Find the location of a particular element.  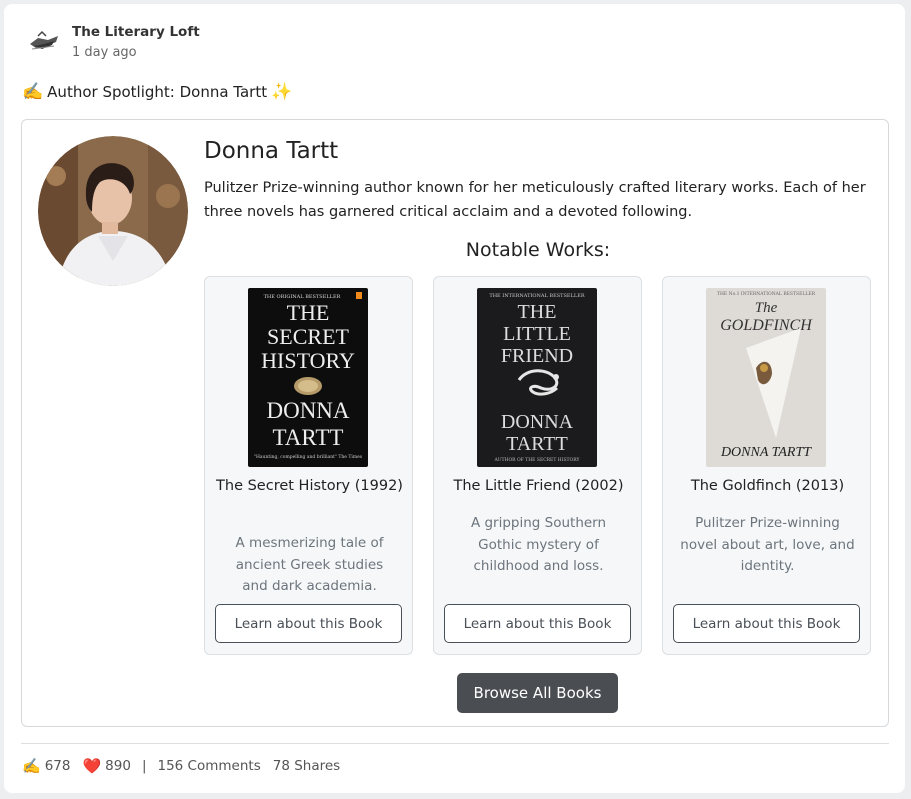

shares-count: 78 Shares is located at coordinates (306, 766).